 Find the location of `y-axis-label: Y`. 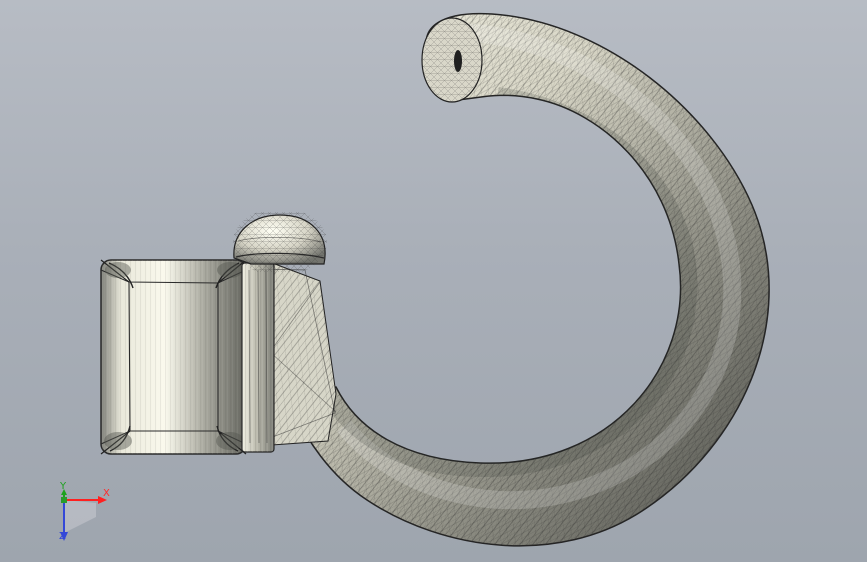

y-axis-label: Y is located at coordinates (63, 486).